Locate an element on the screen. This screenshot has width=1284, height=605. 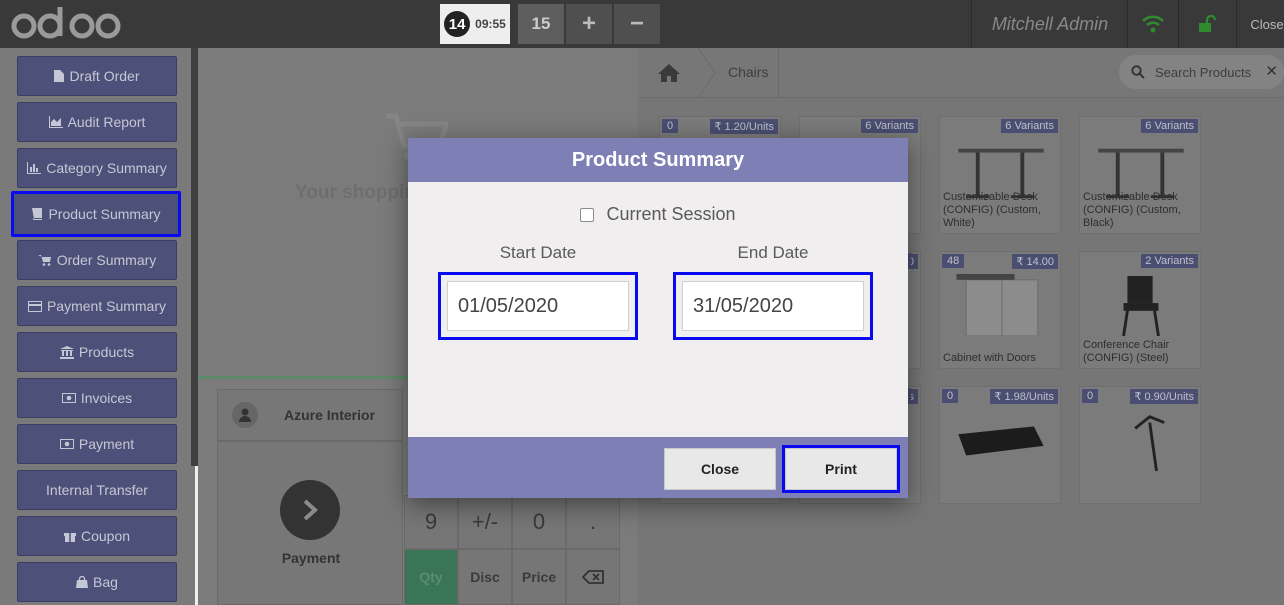
end-date-input: 31/05/2020 is located at coordinates (773, 306).